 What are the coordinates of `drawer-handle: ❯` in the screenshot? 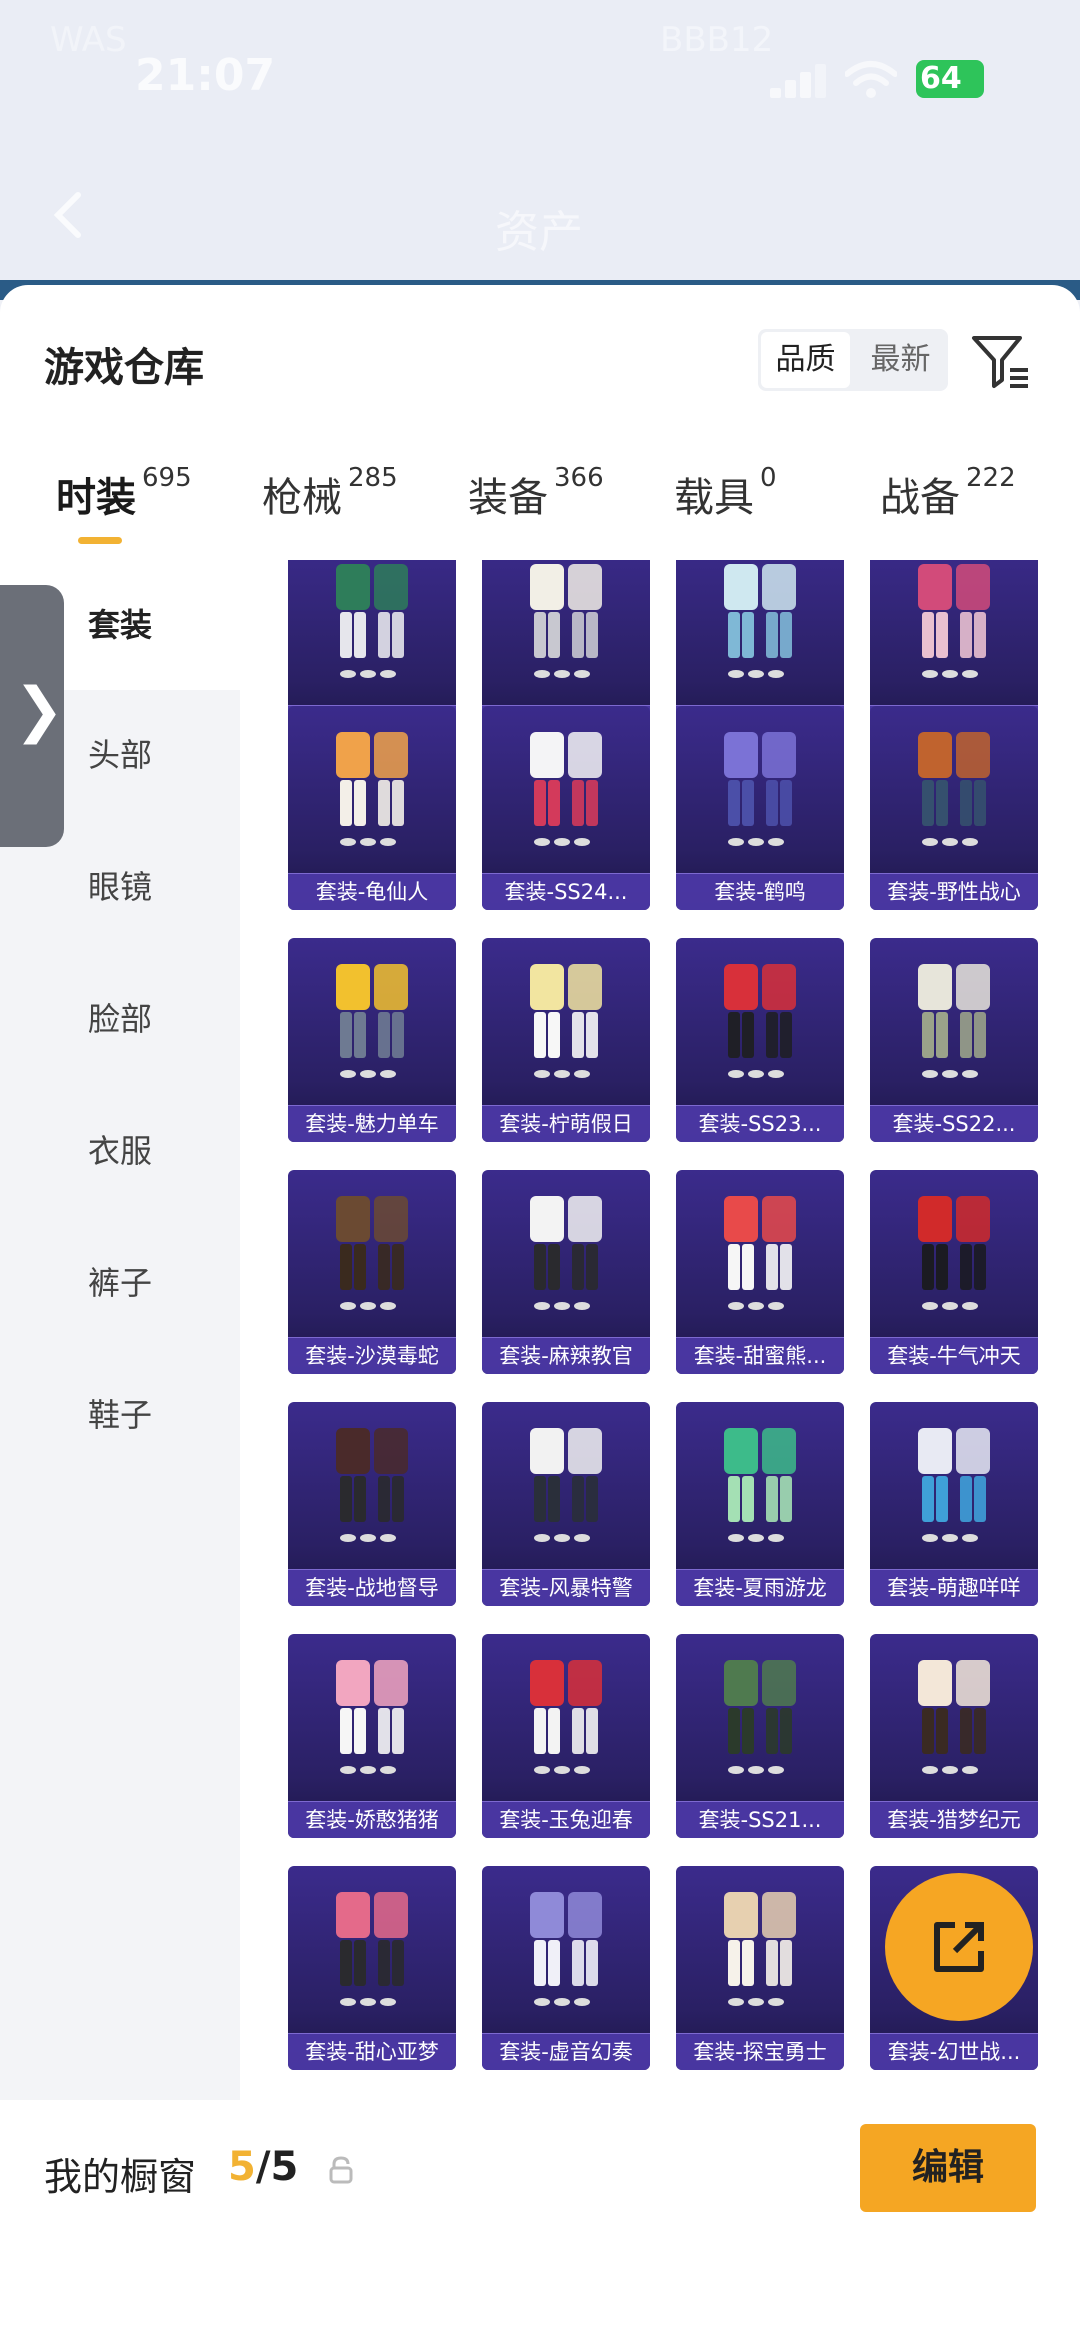 It's located at (32, 716).